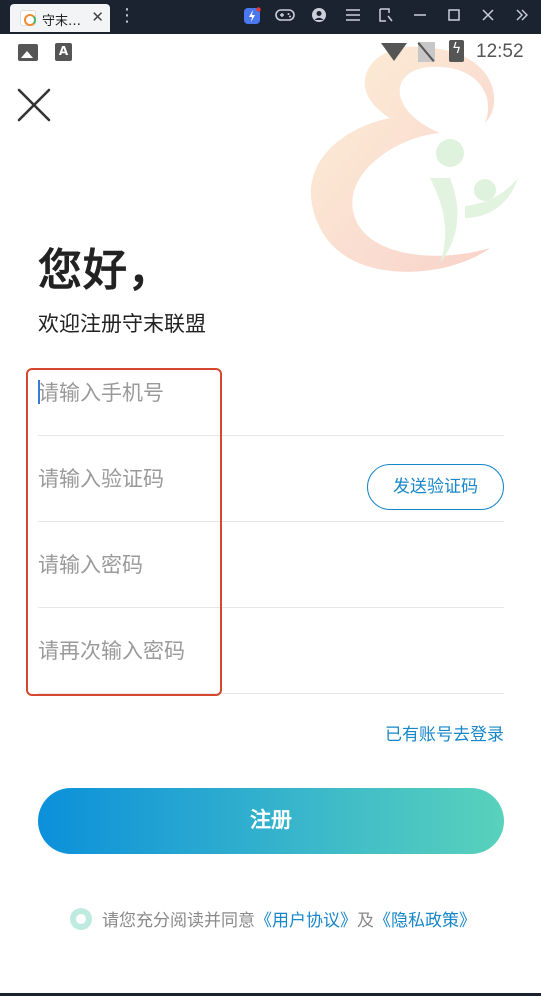  I want to click on gamepad-icon, so click(285, 17).